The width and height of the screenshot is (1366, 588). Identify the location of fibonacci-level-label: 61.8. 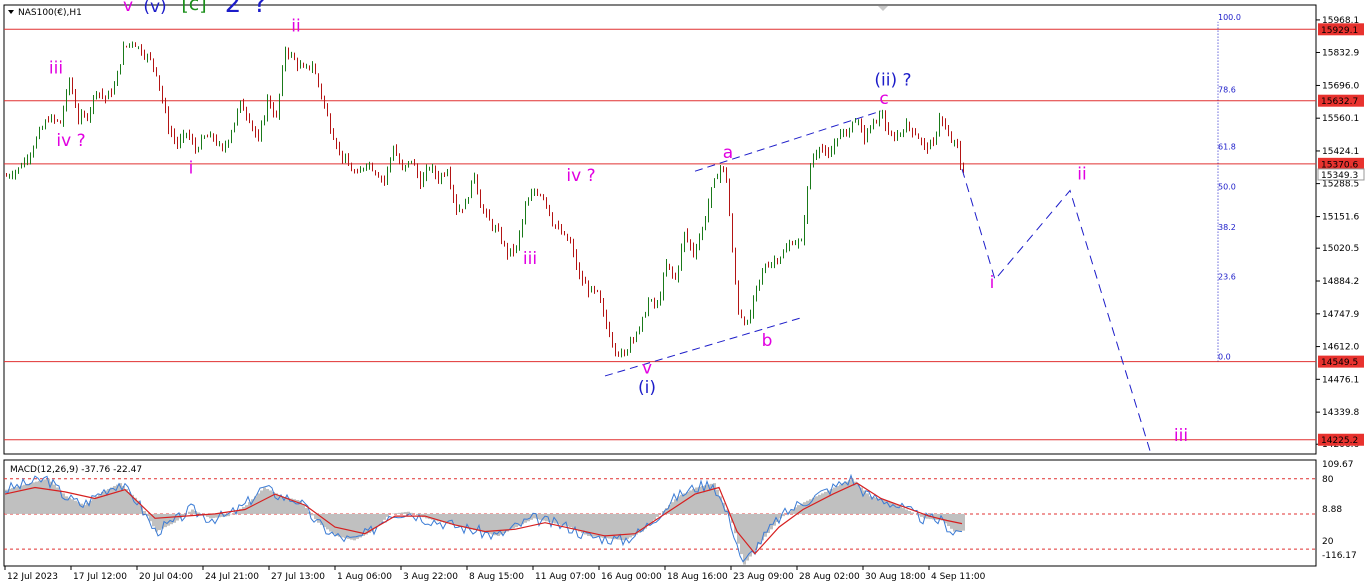
(1227, 147).